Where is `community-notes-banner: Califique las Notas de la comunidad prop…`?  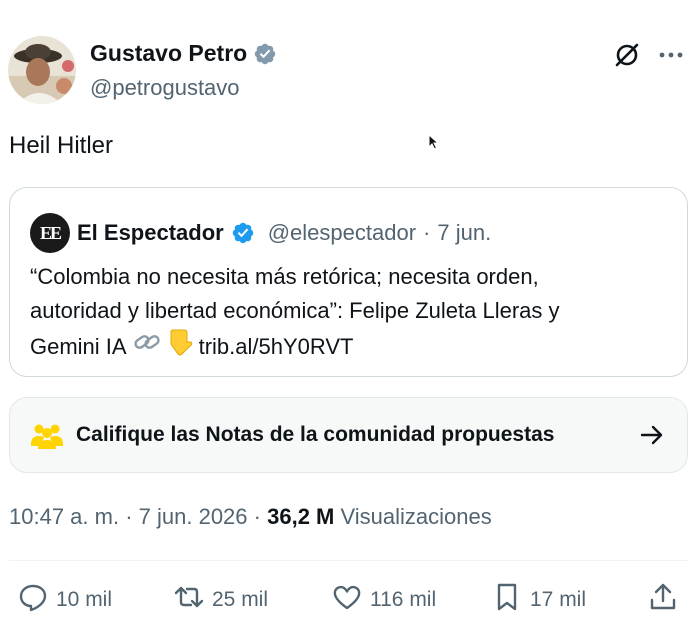 community-notes-banner: Califique las Notas de la comunidad prop… is located at coordinates (348, 435).